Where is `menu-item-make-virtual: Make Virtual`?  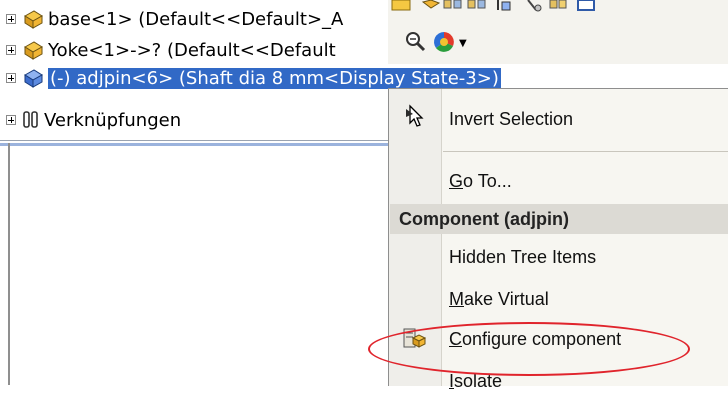 menu-item-make-virtual: Make Virtual is located at coordinates (558, 299).